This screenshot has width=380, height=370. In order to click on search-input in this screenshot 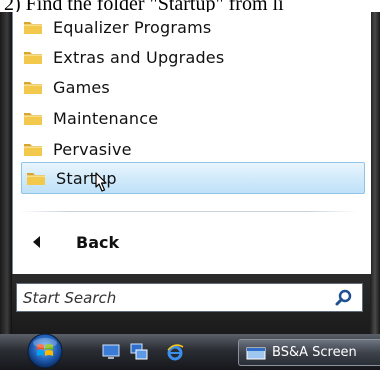, I will do `click(173, 297)`.